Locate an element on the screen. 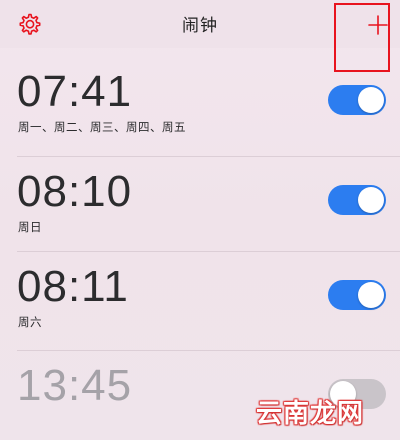 This screenshot has height=440, width=400. alarm-repeat-days: 周一、周二、周三、周四、周五 is located at coordinates (102, 127).